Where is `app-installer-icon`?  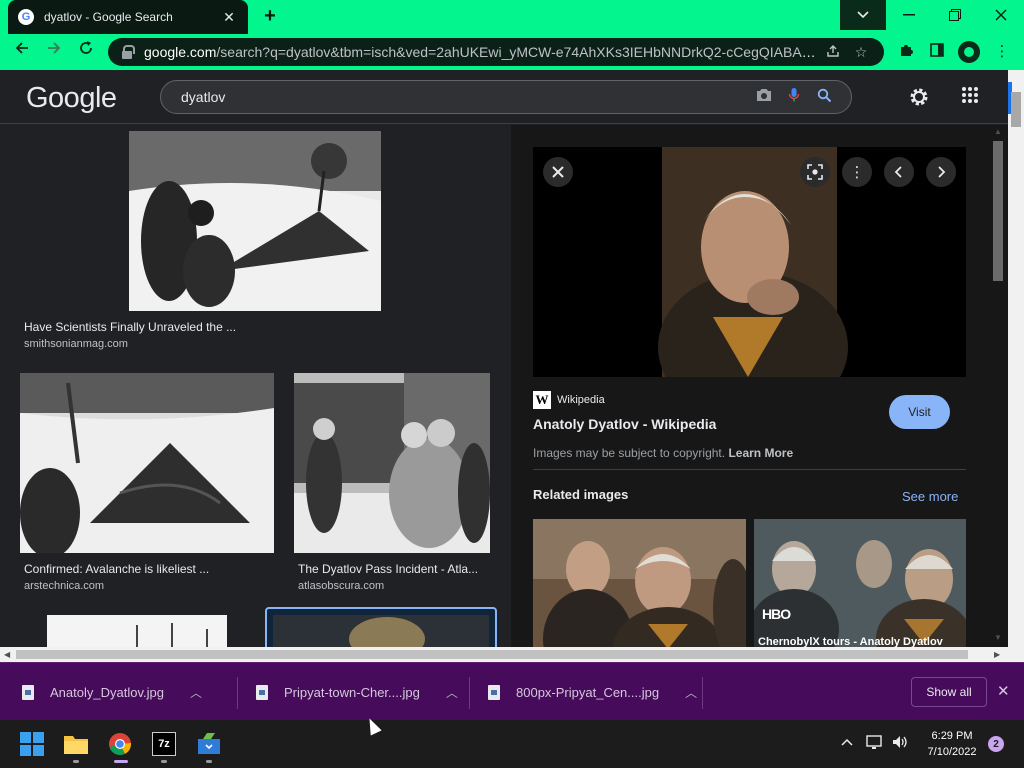
app-installer-icon is located at coordinates (209, 744).